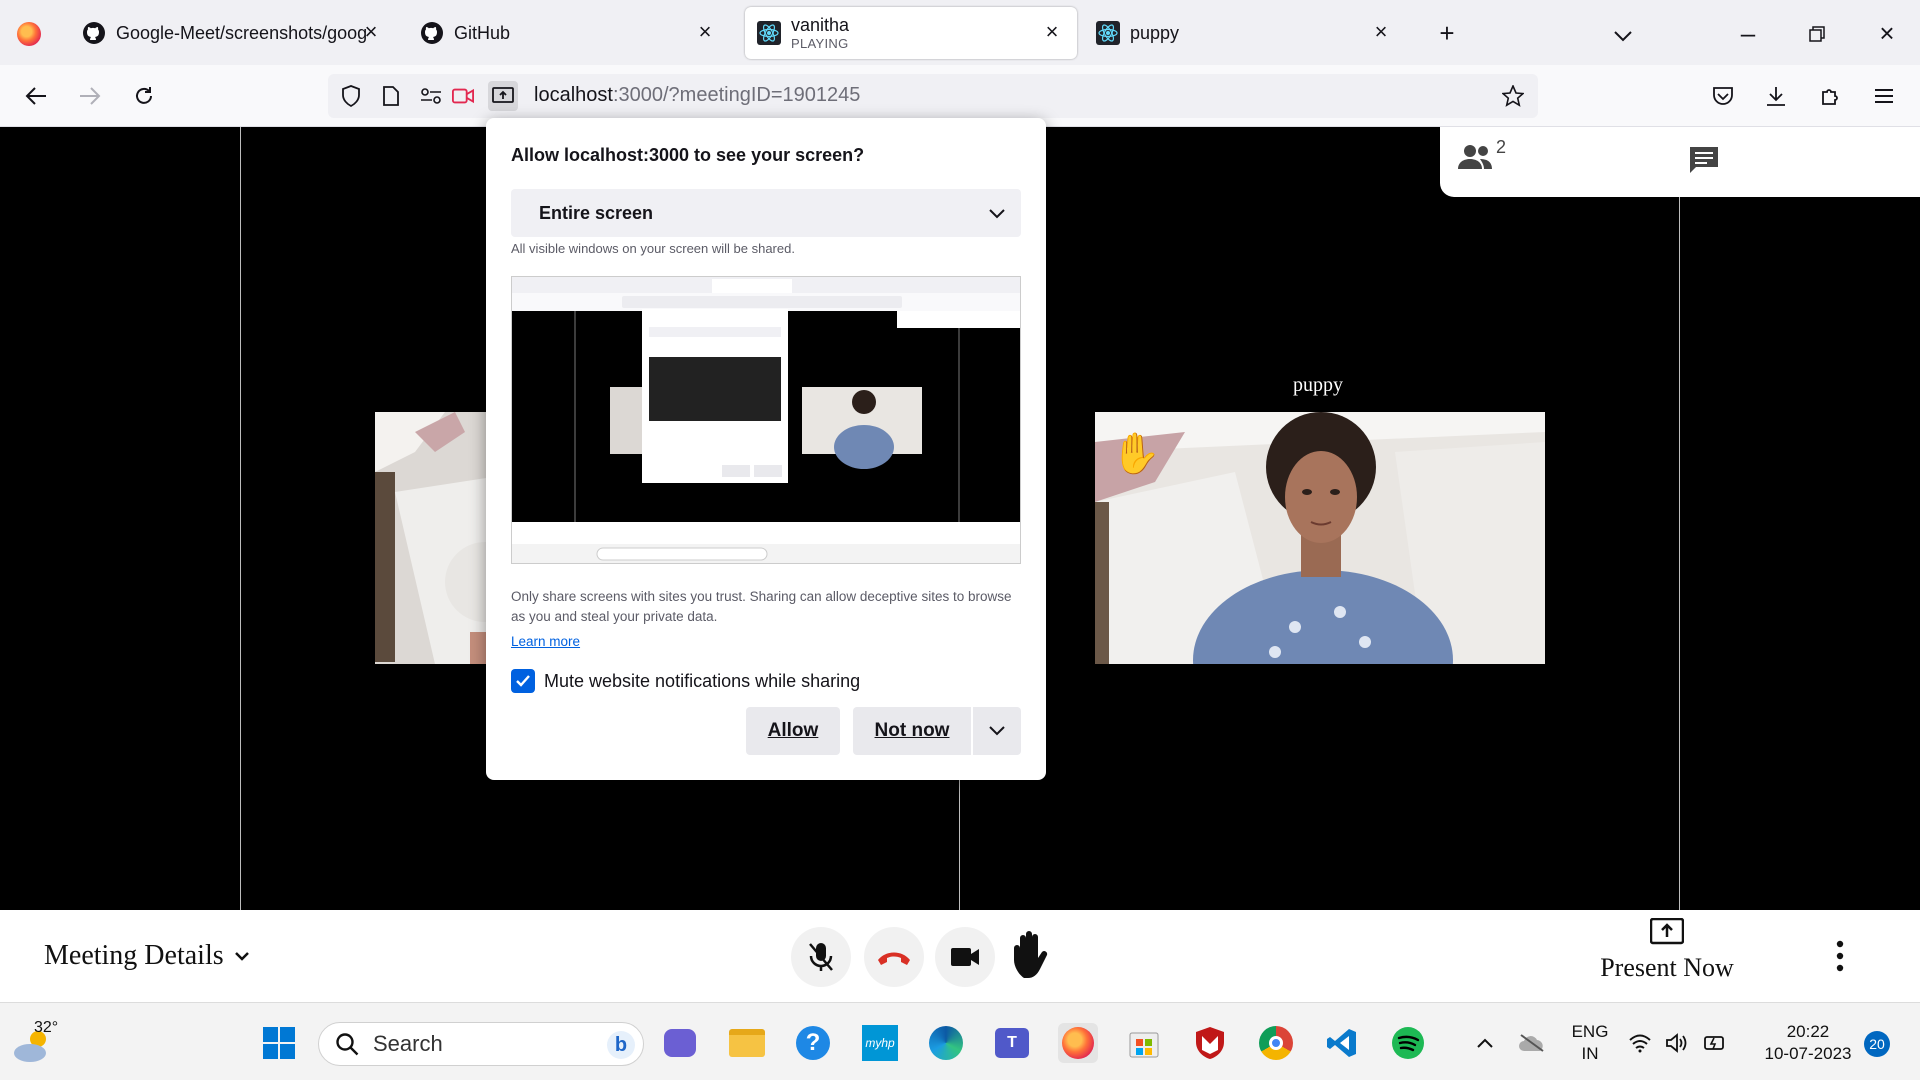 Image resolution: width=1920 pixels, height=1080 pixels. What do you see at coordinates (1748, 33) in the screenshot?
I see `minimize-window-button: –` at bounding box center [1748, 33].